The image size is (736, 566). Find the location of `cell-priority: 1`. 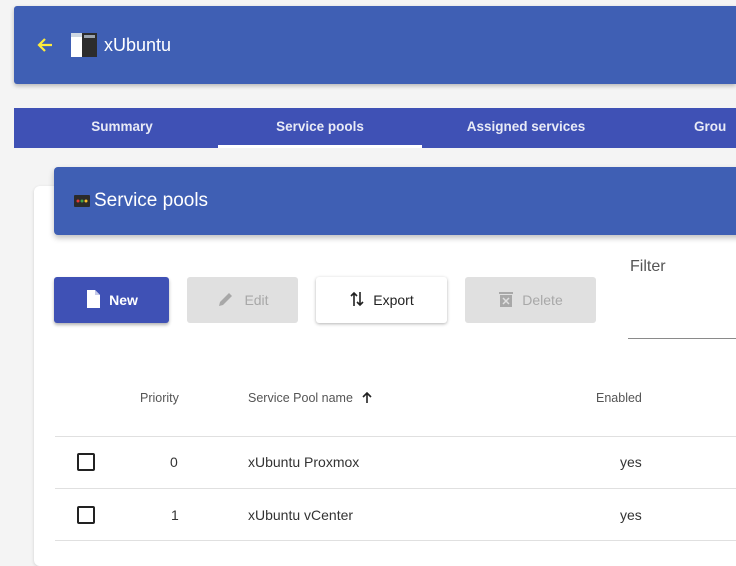

cell-priority: 1 is located at coordinates (175, 515).